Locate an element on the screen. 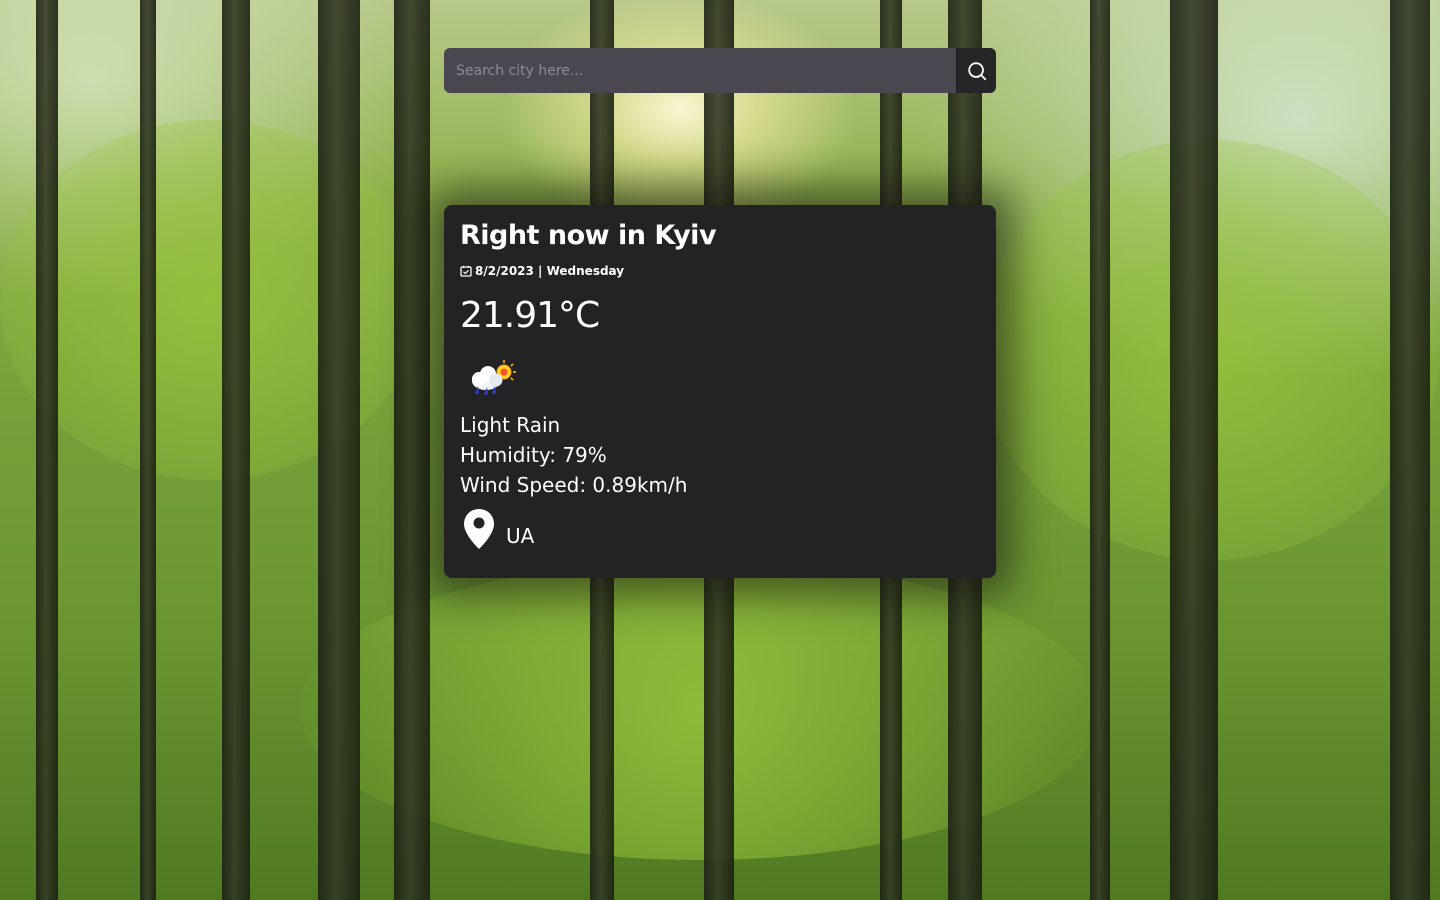  weather-condition: Light Rain is located at coordinates (510, 425).